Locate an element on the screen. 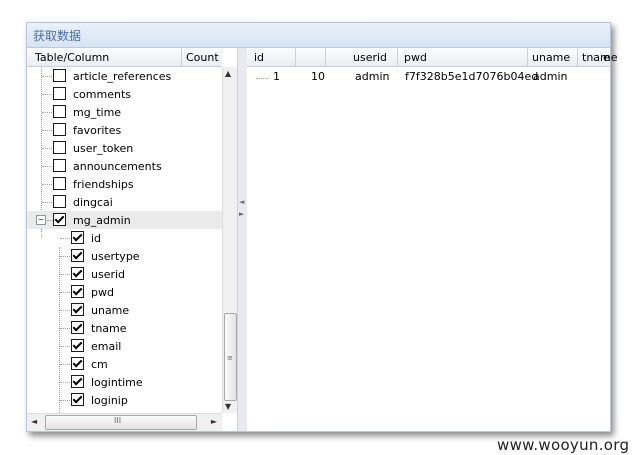  tree-item-column-uname: uname is located at coordinates (124, 310).